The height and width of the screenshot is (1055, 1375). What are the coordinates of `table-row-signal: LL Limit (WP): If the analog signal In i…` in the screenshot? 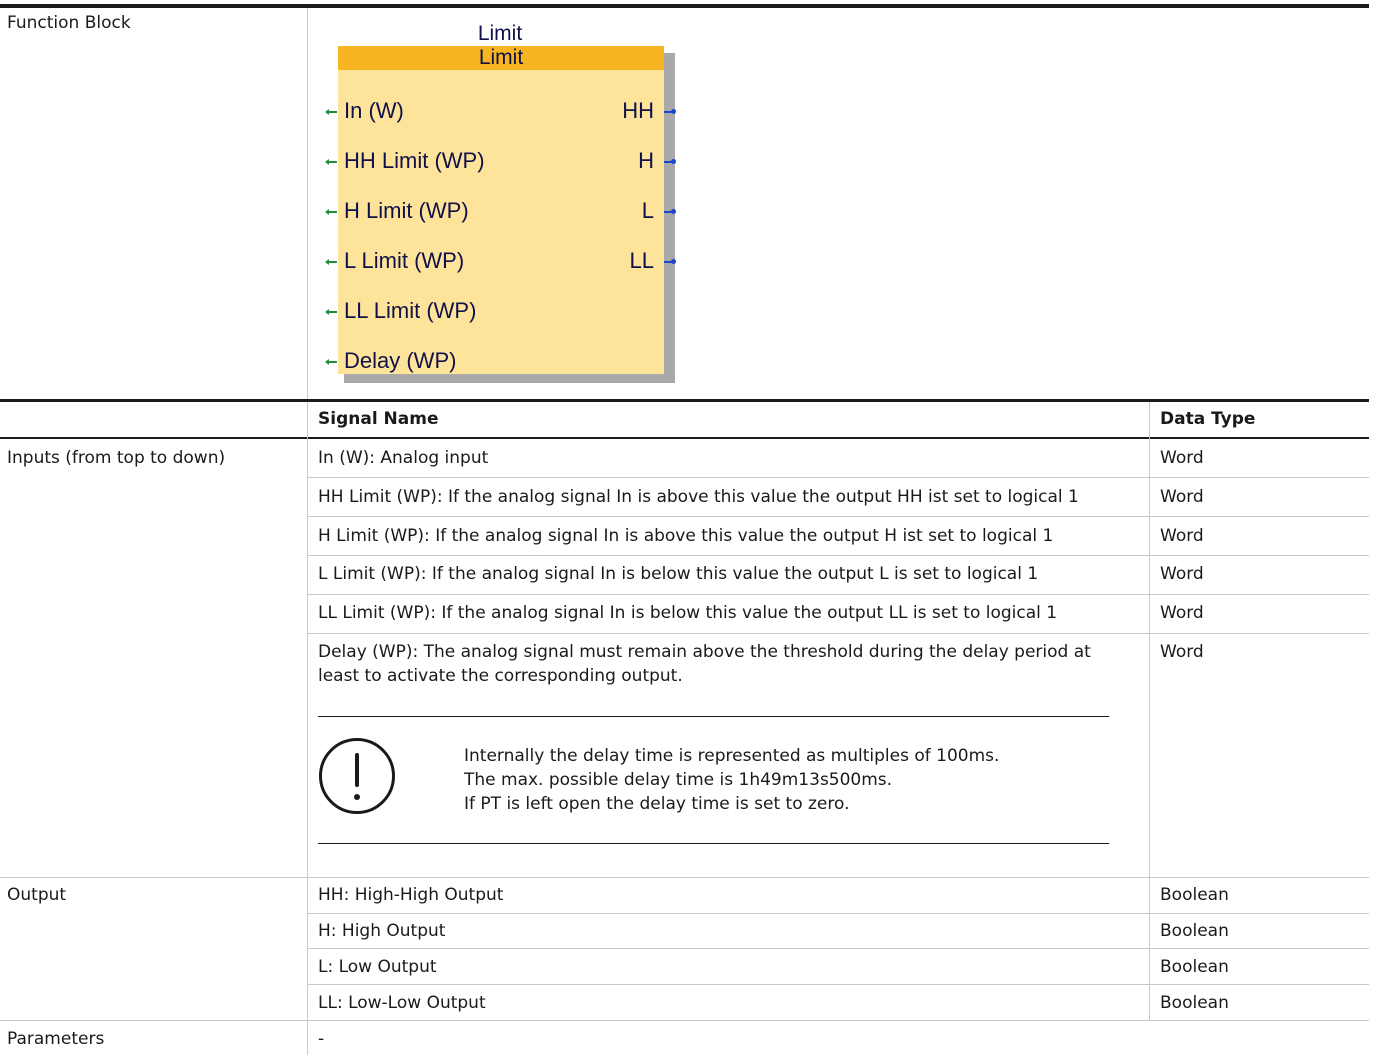 It's located at (688, 613).